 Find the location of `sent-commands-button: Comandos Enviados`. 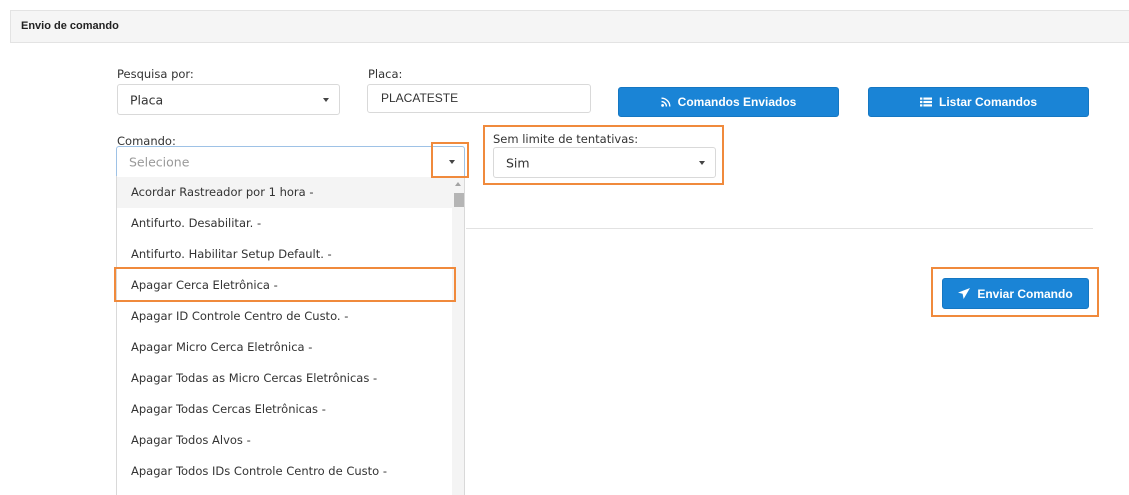

sent-commands-button: Comandos Enviados is located at coordinates (728, 102).